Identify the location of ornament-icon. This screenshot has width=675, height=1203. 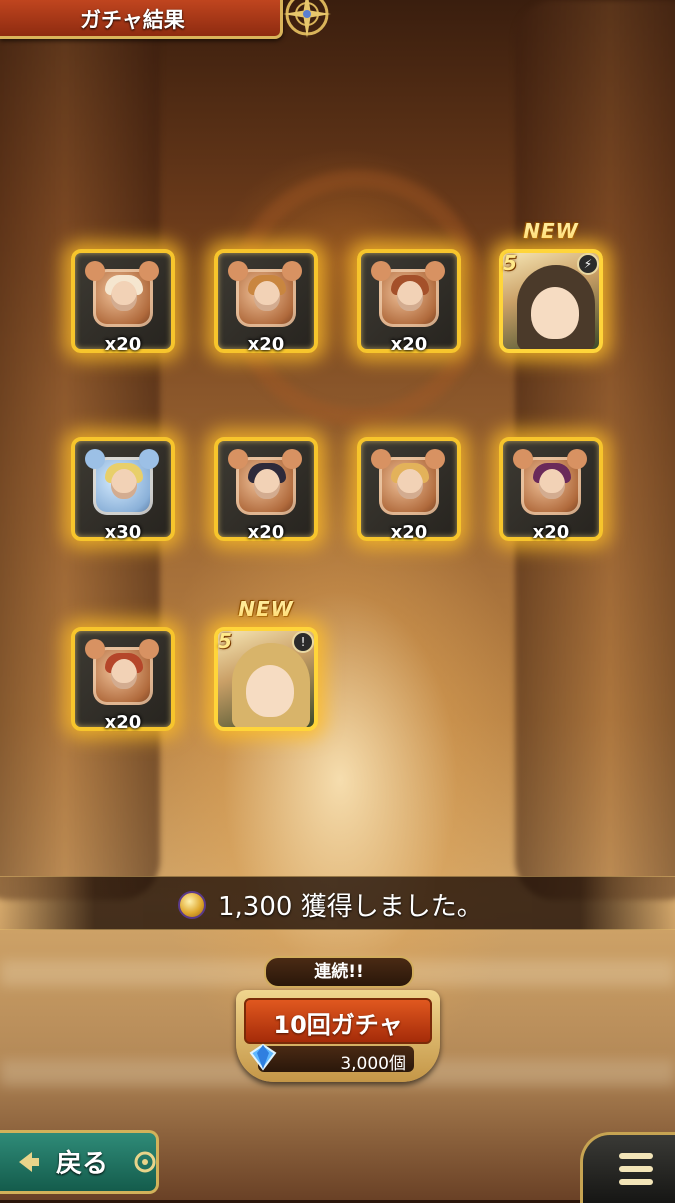
(145, 1162).